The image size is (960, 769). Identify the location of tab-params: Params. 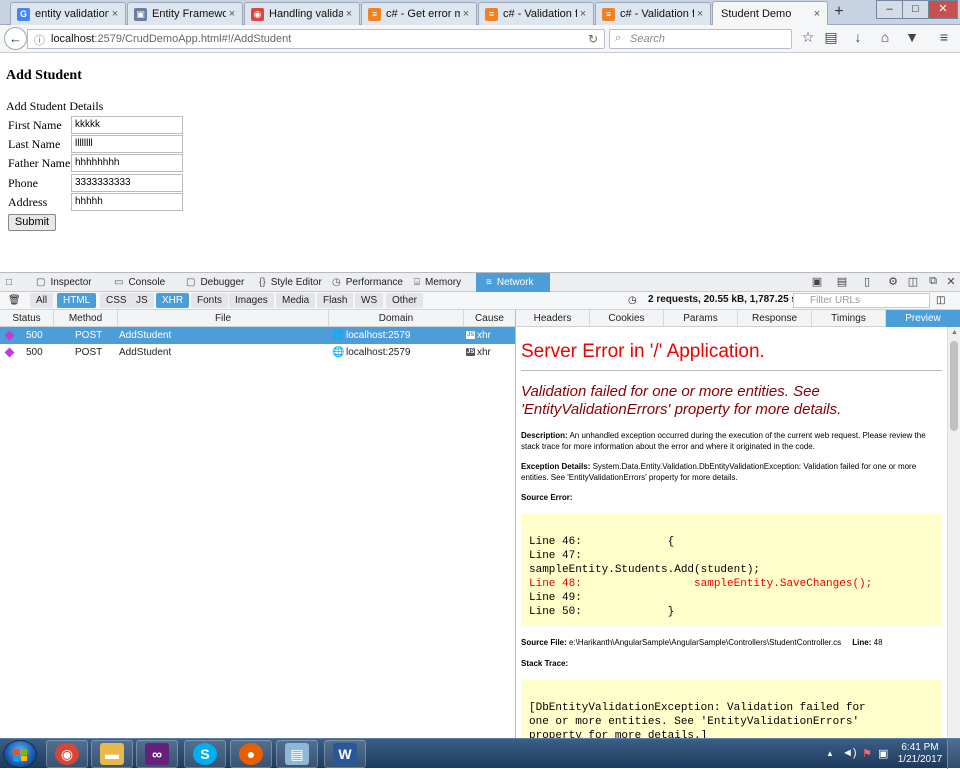
(701, 318).